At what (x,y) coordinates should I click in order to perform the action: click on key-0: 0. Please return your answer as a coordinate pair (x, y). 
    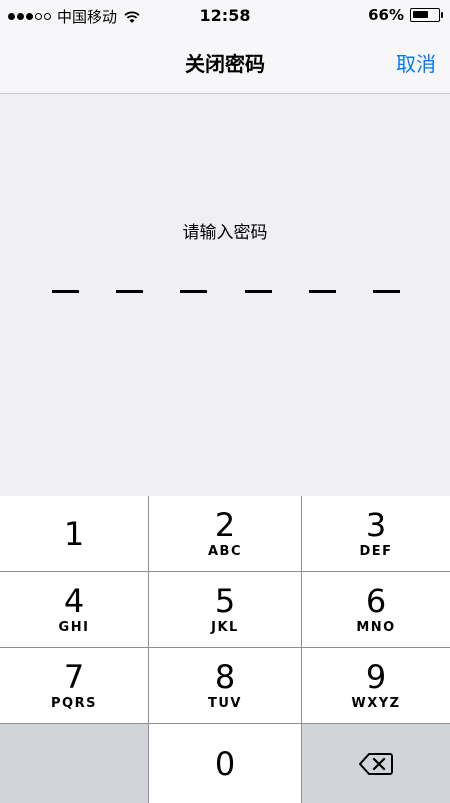
    Looking at the image, I should click on (225, 763).